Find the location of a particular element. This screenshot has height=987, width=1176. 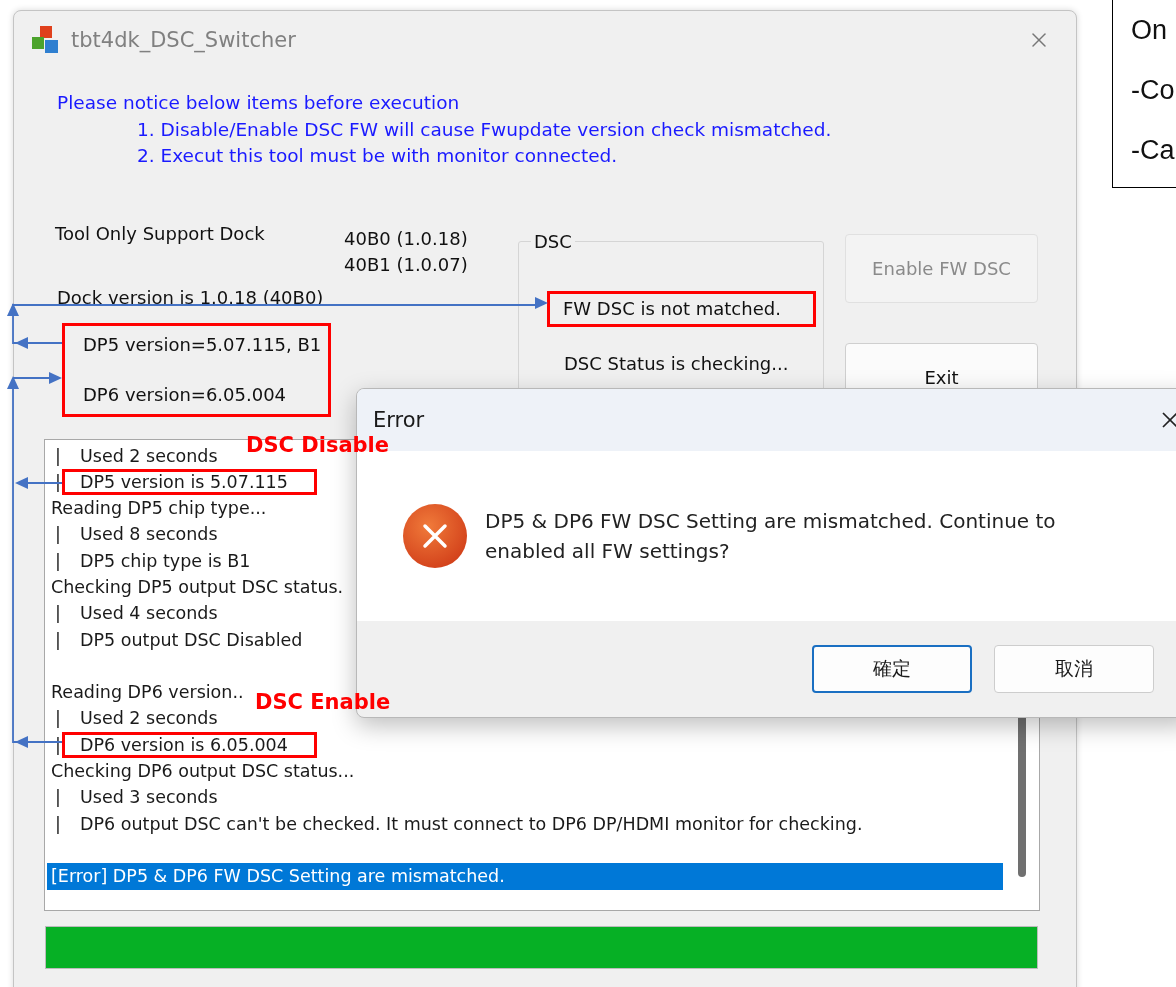

log-line: | DP6 output DSC can't be checked. It must connect to DP6 DP/HDMI monitor for checking. is located at coordinates (525, 823).